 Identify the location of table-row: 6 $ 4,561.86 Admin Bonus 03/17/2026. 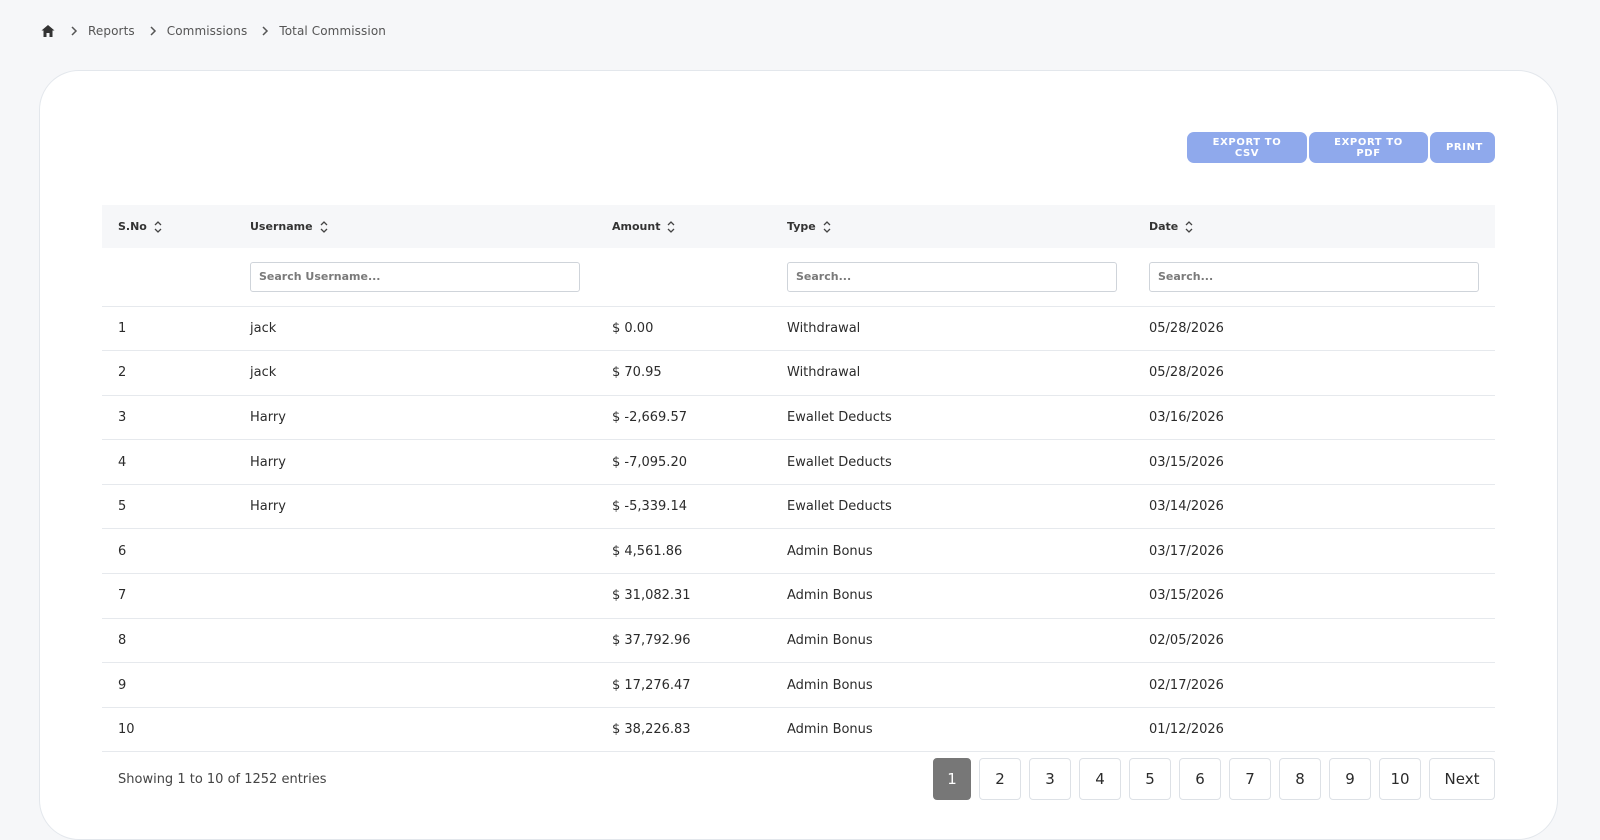
(798, 551).